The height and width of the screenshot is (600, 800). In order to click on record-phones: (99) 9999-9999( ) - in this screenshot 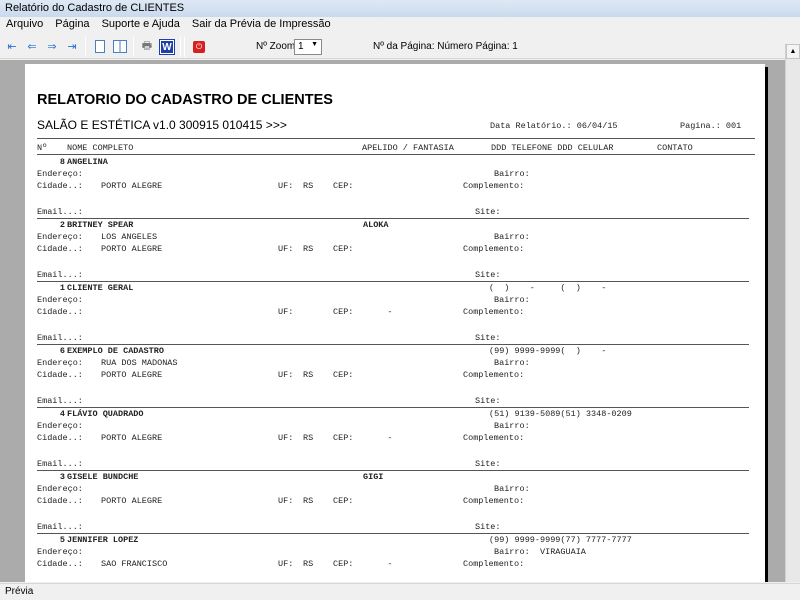, I will do `click(548, 351)`.